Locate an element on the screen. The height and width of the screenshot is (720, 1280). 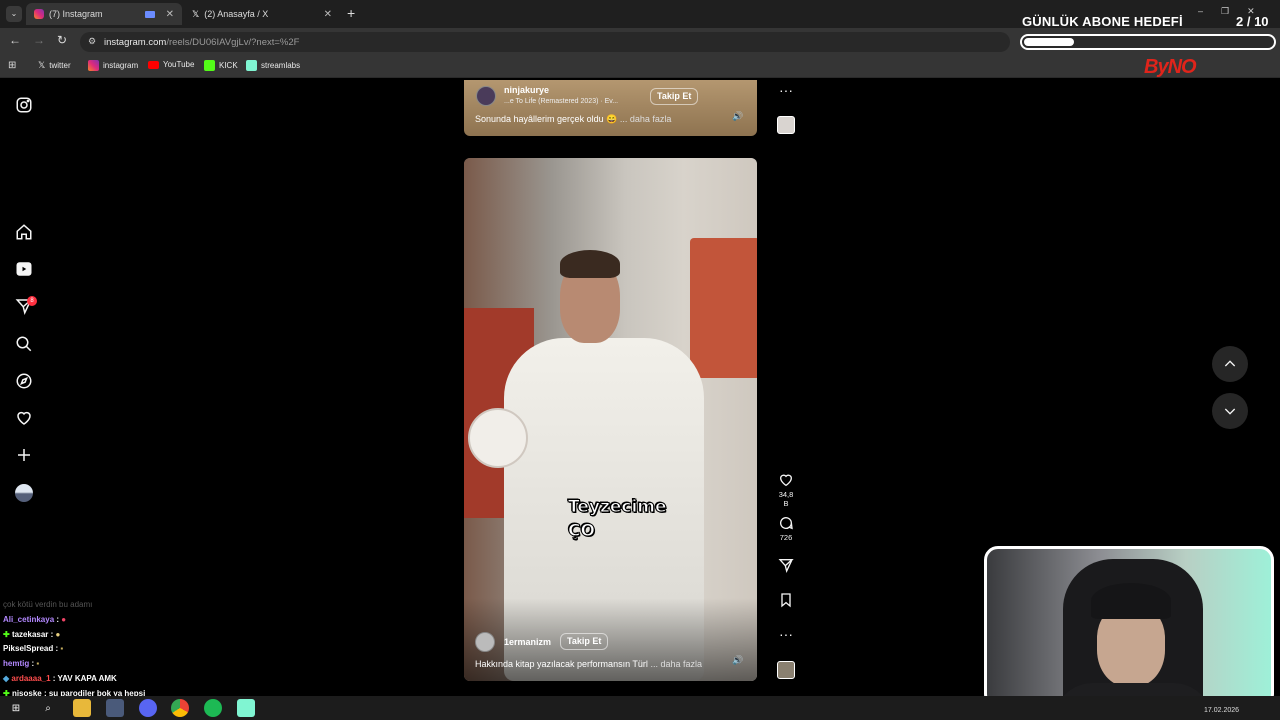
bookmark-label: streamlabs is located at coordinates (281, 65).